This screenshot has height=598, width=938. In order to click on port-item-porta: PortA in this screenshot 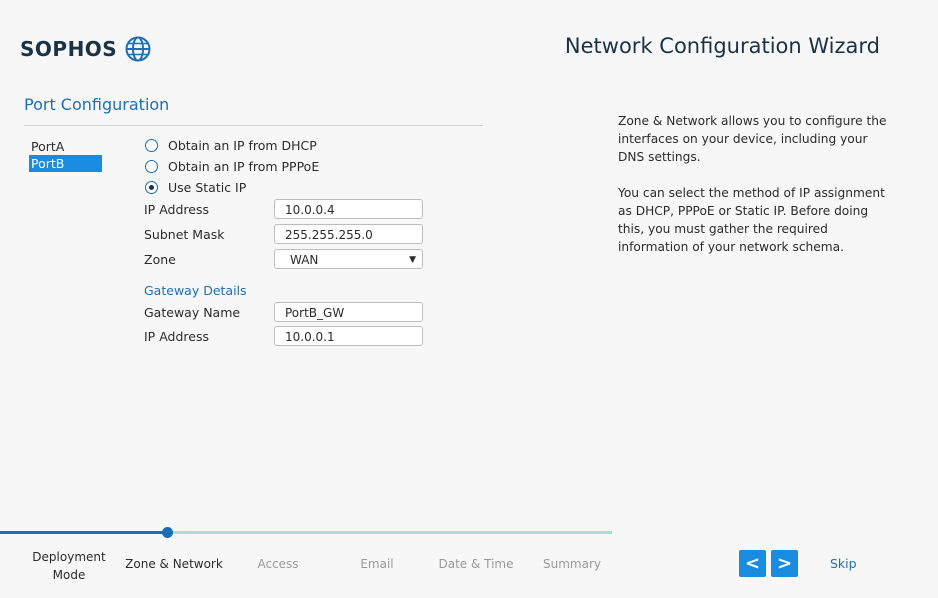, I will do `click(65, 146)`.